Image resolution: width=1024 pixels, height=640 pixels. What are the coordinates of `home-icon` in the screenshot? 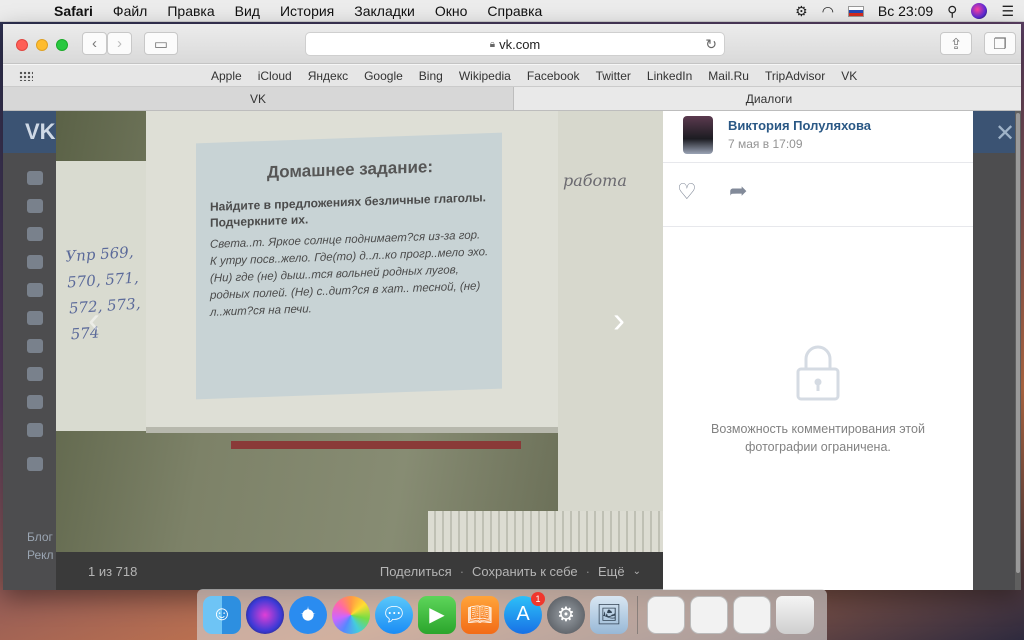 It's located at (35, 178).